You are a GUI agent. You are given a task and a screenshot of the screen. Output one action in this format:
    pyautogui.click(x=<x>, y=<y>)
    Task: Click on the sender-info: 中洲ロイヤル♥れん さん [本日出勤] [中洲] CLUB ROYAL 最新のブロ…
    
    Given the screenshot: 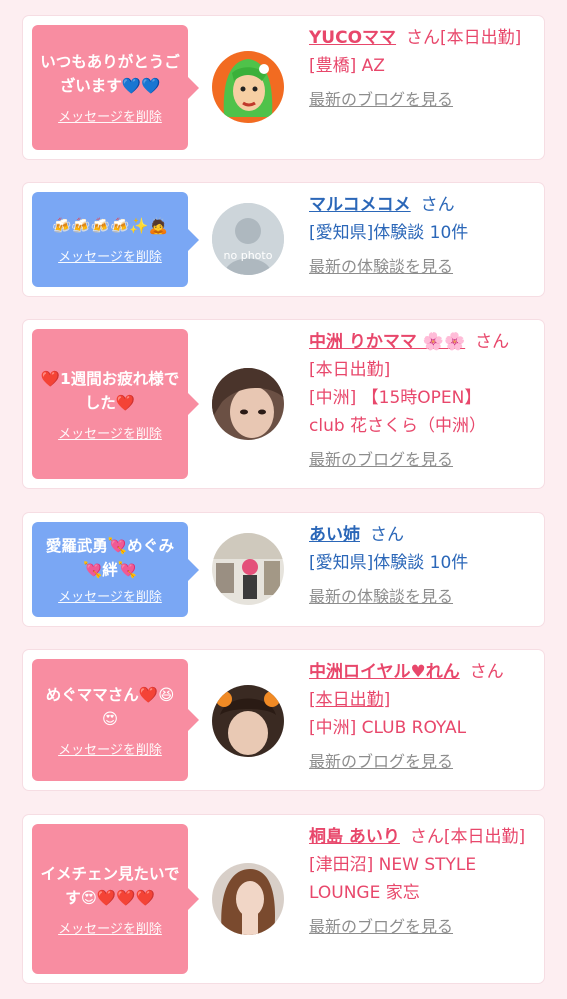 What is the action you would take?
    pyautogui.click(x=420, y=717)
    